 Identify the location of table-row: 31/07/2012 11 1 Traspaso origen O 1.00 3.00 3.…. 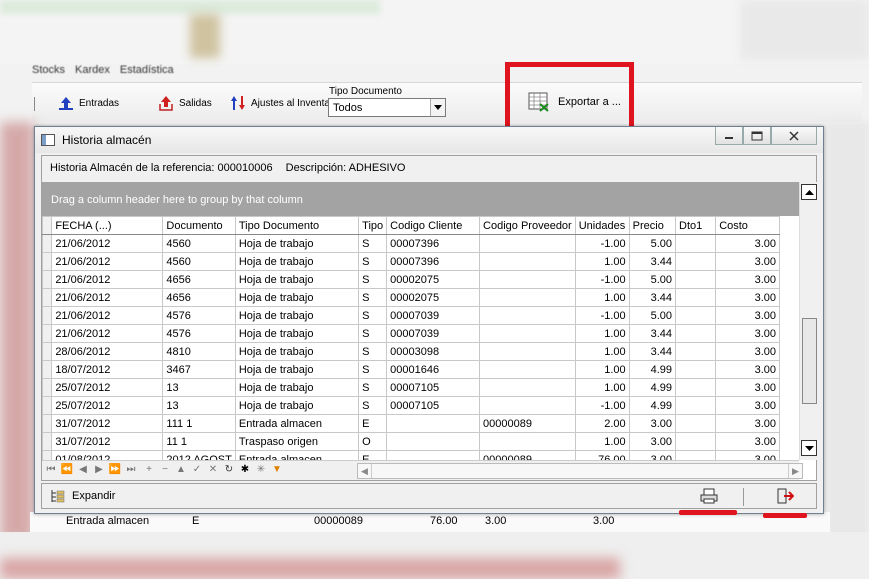
(411, 441).